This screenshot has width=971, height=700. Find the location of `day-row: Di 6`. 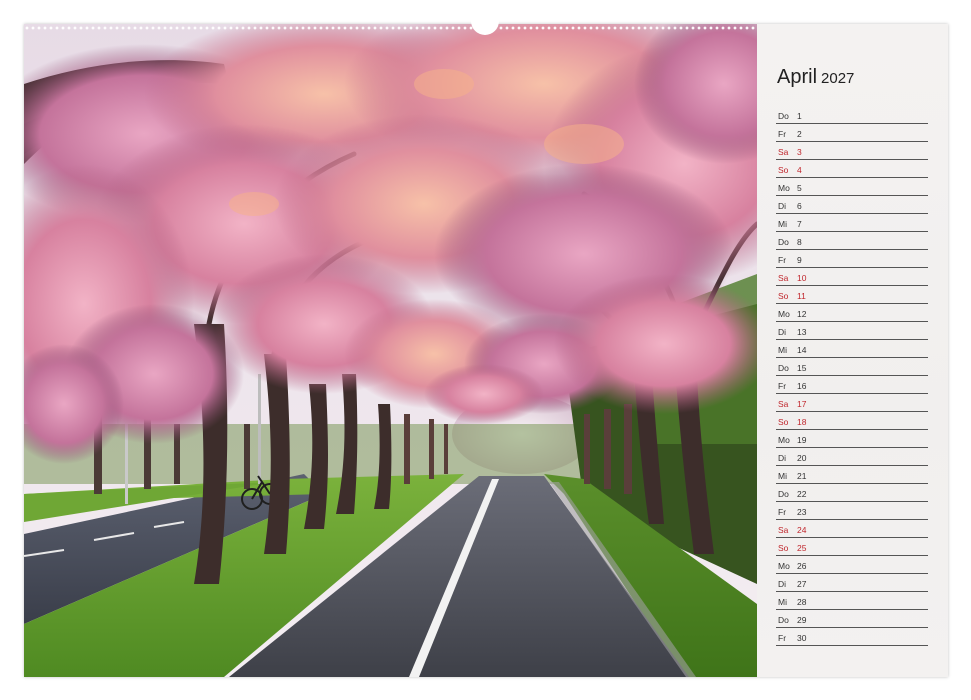

day-row: Di 6 is located at coordinates (852, 205).